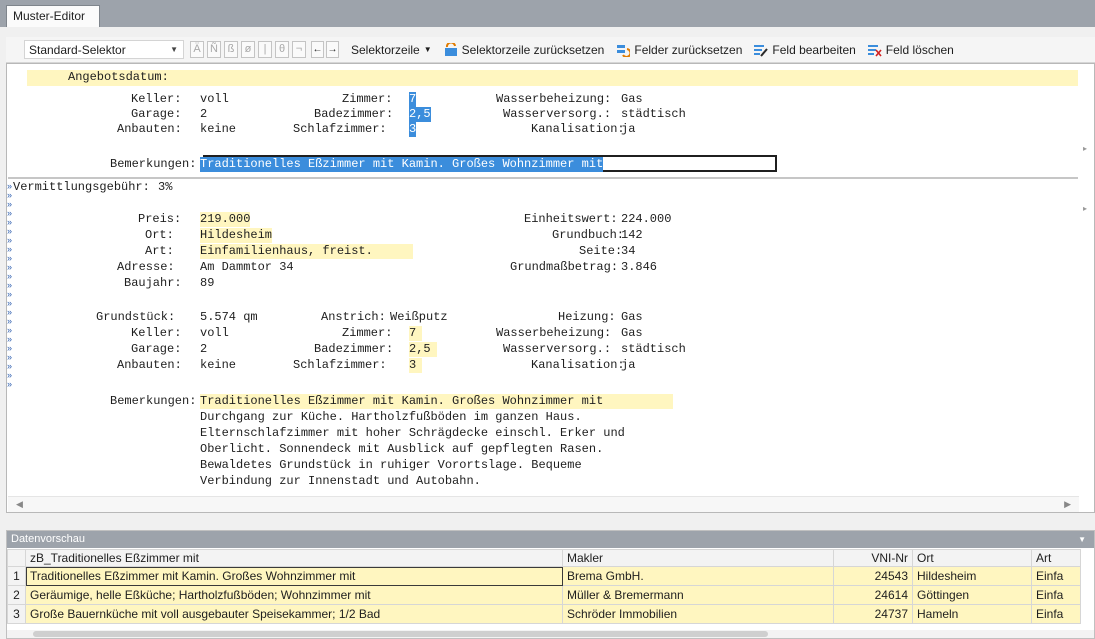 The width and height of the screenshot is (1095, 639). What do you see at coordinates (332, 49) in the screenshot?
I see `nav-next-button: →` at bounding box center [332, 49].